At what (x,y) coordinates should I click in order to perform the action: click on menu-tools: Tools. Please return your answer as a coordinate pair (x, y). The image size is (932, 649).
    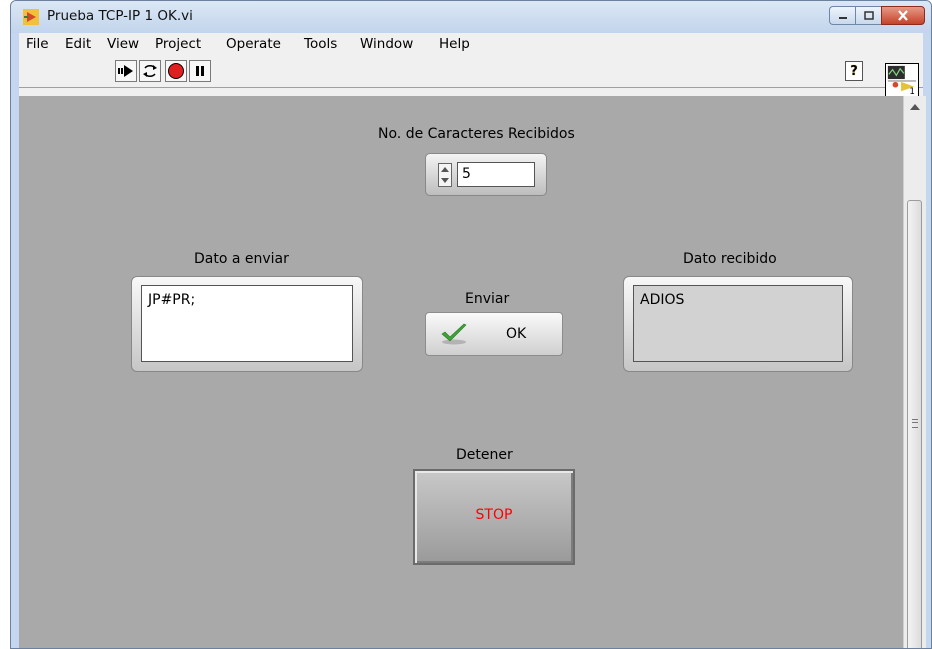
    Looking at the image, I should click on (320, 44).